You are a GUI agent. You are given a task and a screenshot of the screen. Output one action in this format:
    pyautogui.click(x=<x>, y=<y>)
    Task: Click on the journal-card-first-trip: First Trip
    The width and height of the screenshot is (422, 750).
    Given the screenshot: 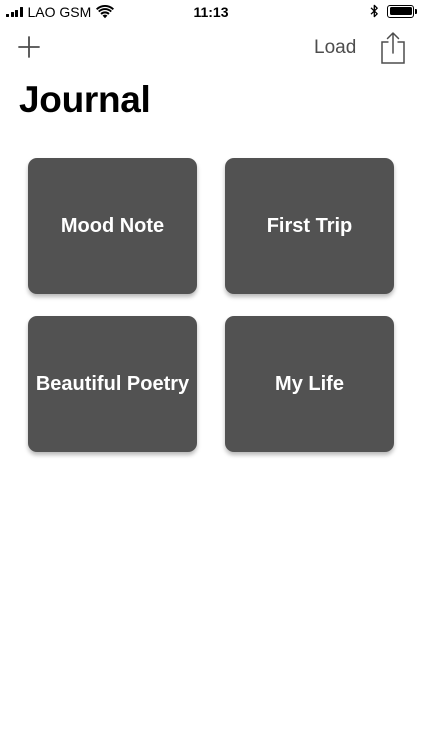 What is the action you would take?
    pyautogui.click(x=309, y=226)
    